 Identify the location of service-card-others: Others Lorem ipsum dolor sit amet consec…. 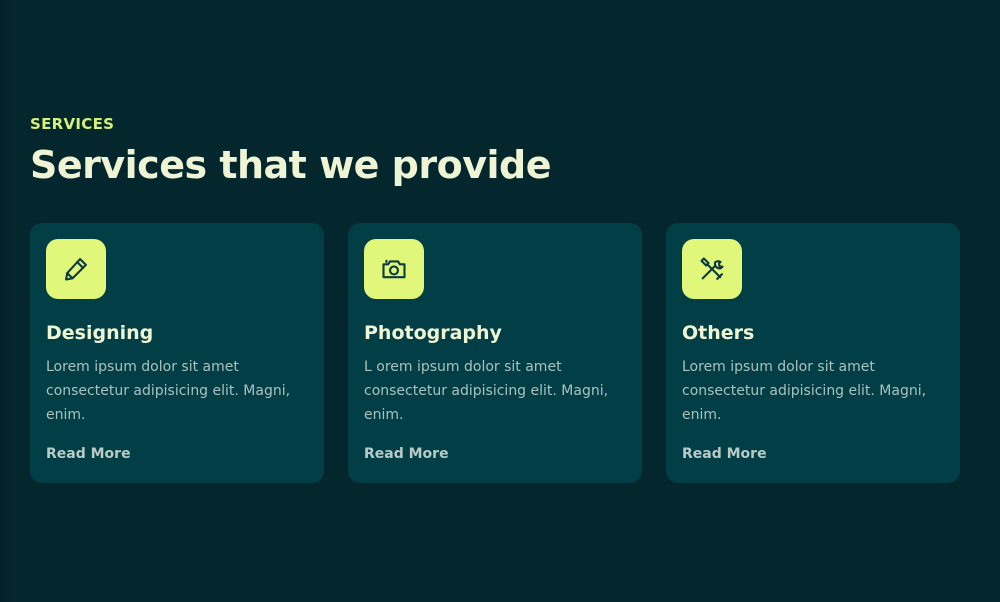
(813, 353).